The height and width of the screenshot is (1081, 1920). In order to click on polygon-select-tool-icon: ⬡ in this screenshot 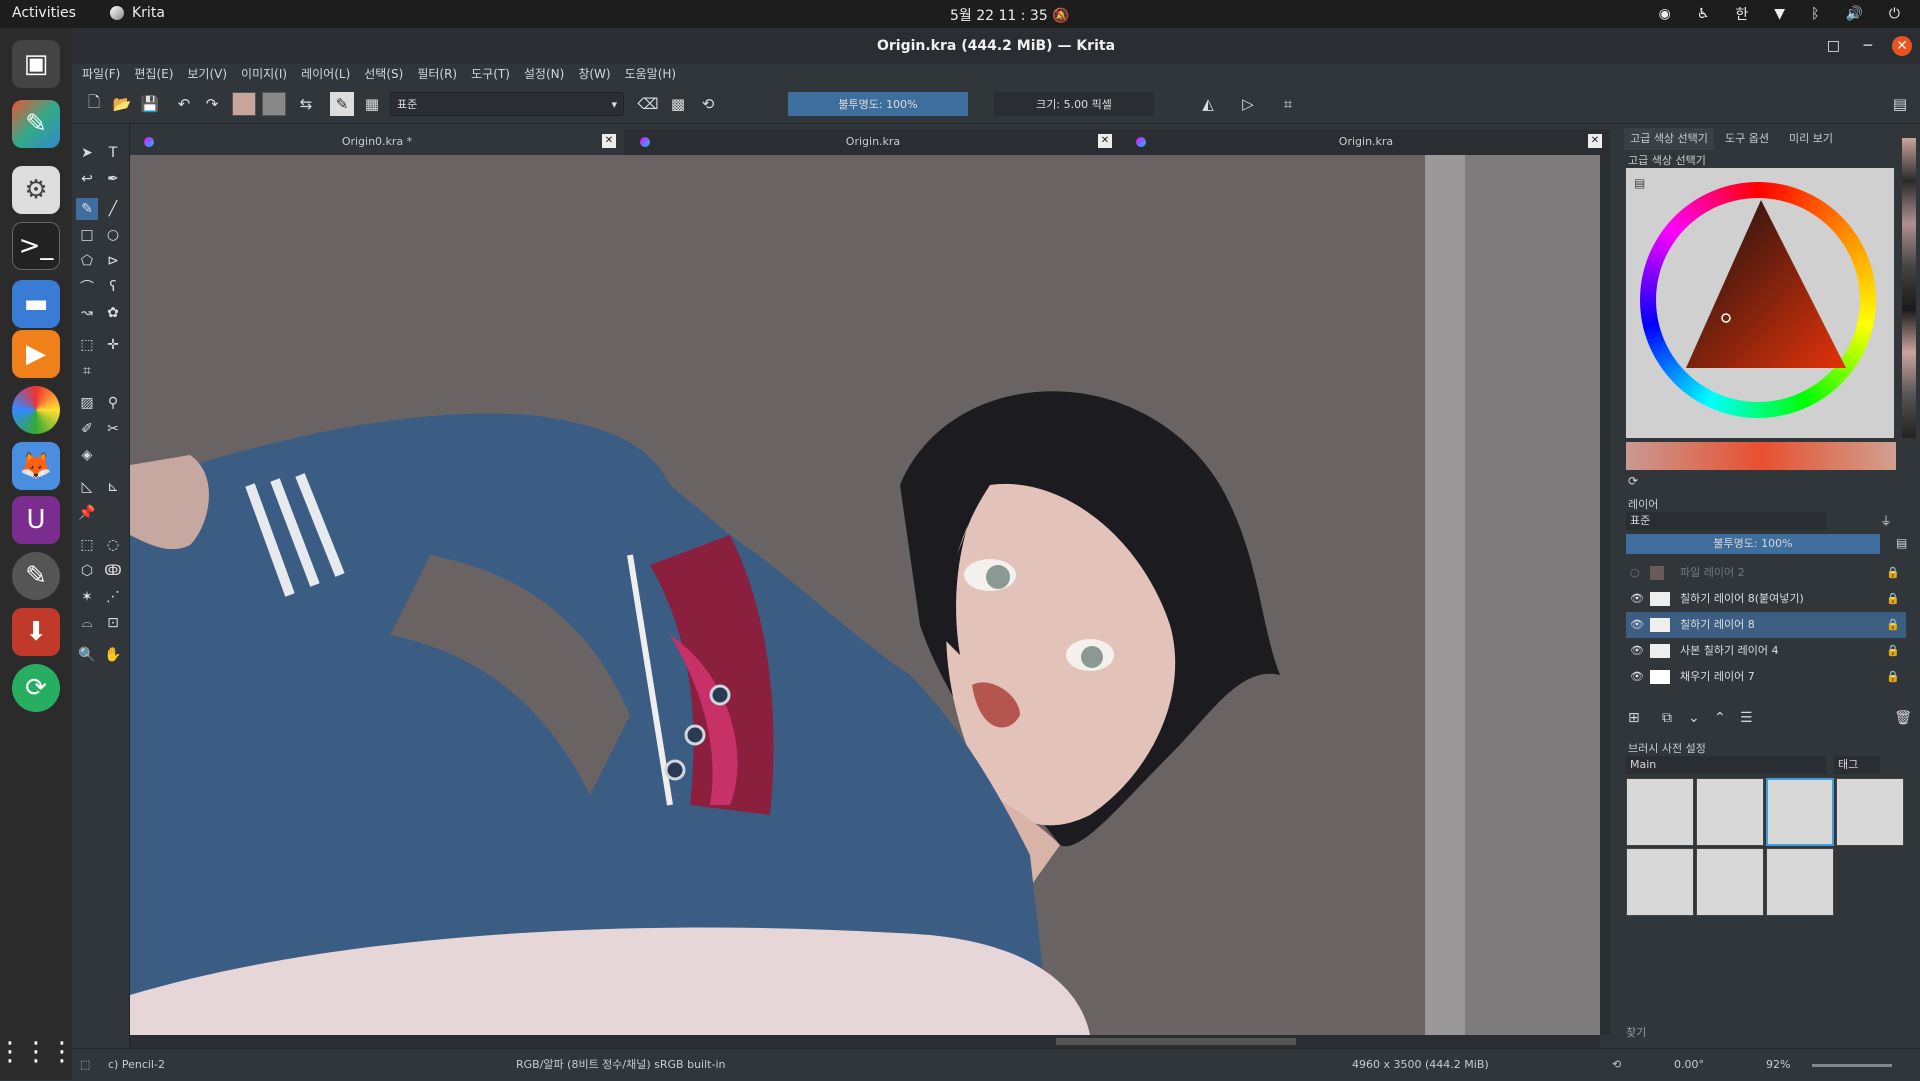, I will do `click(87, 571)`.